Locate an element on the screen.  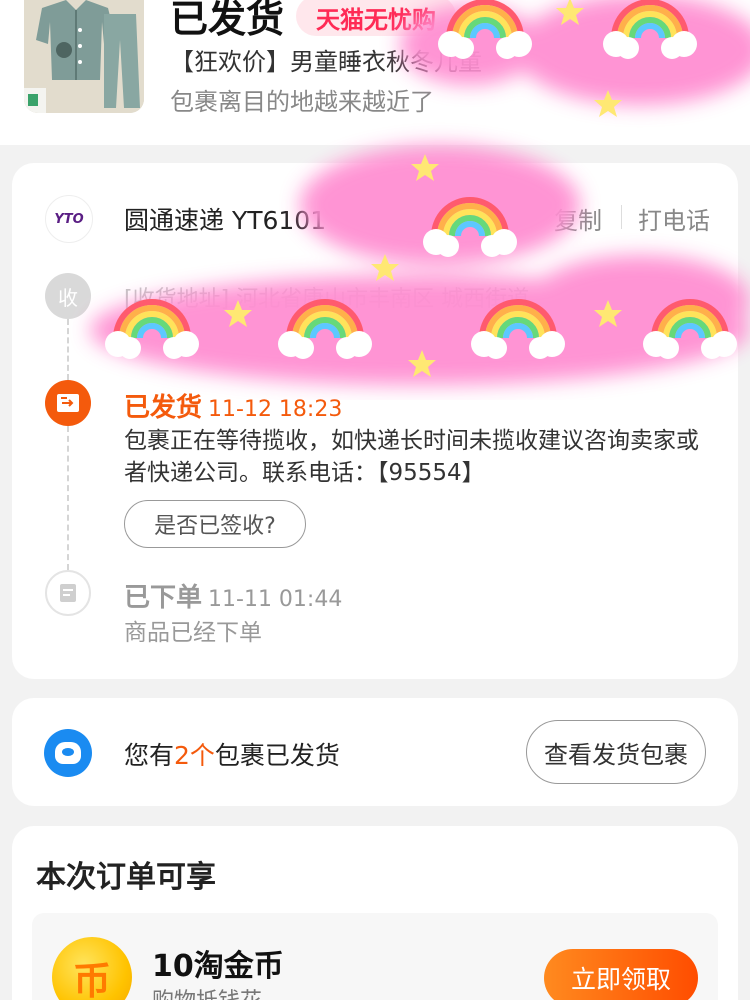
benefit-subtitle: 购物抵钱花 is located at coordinates (207, 991).